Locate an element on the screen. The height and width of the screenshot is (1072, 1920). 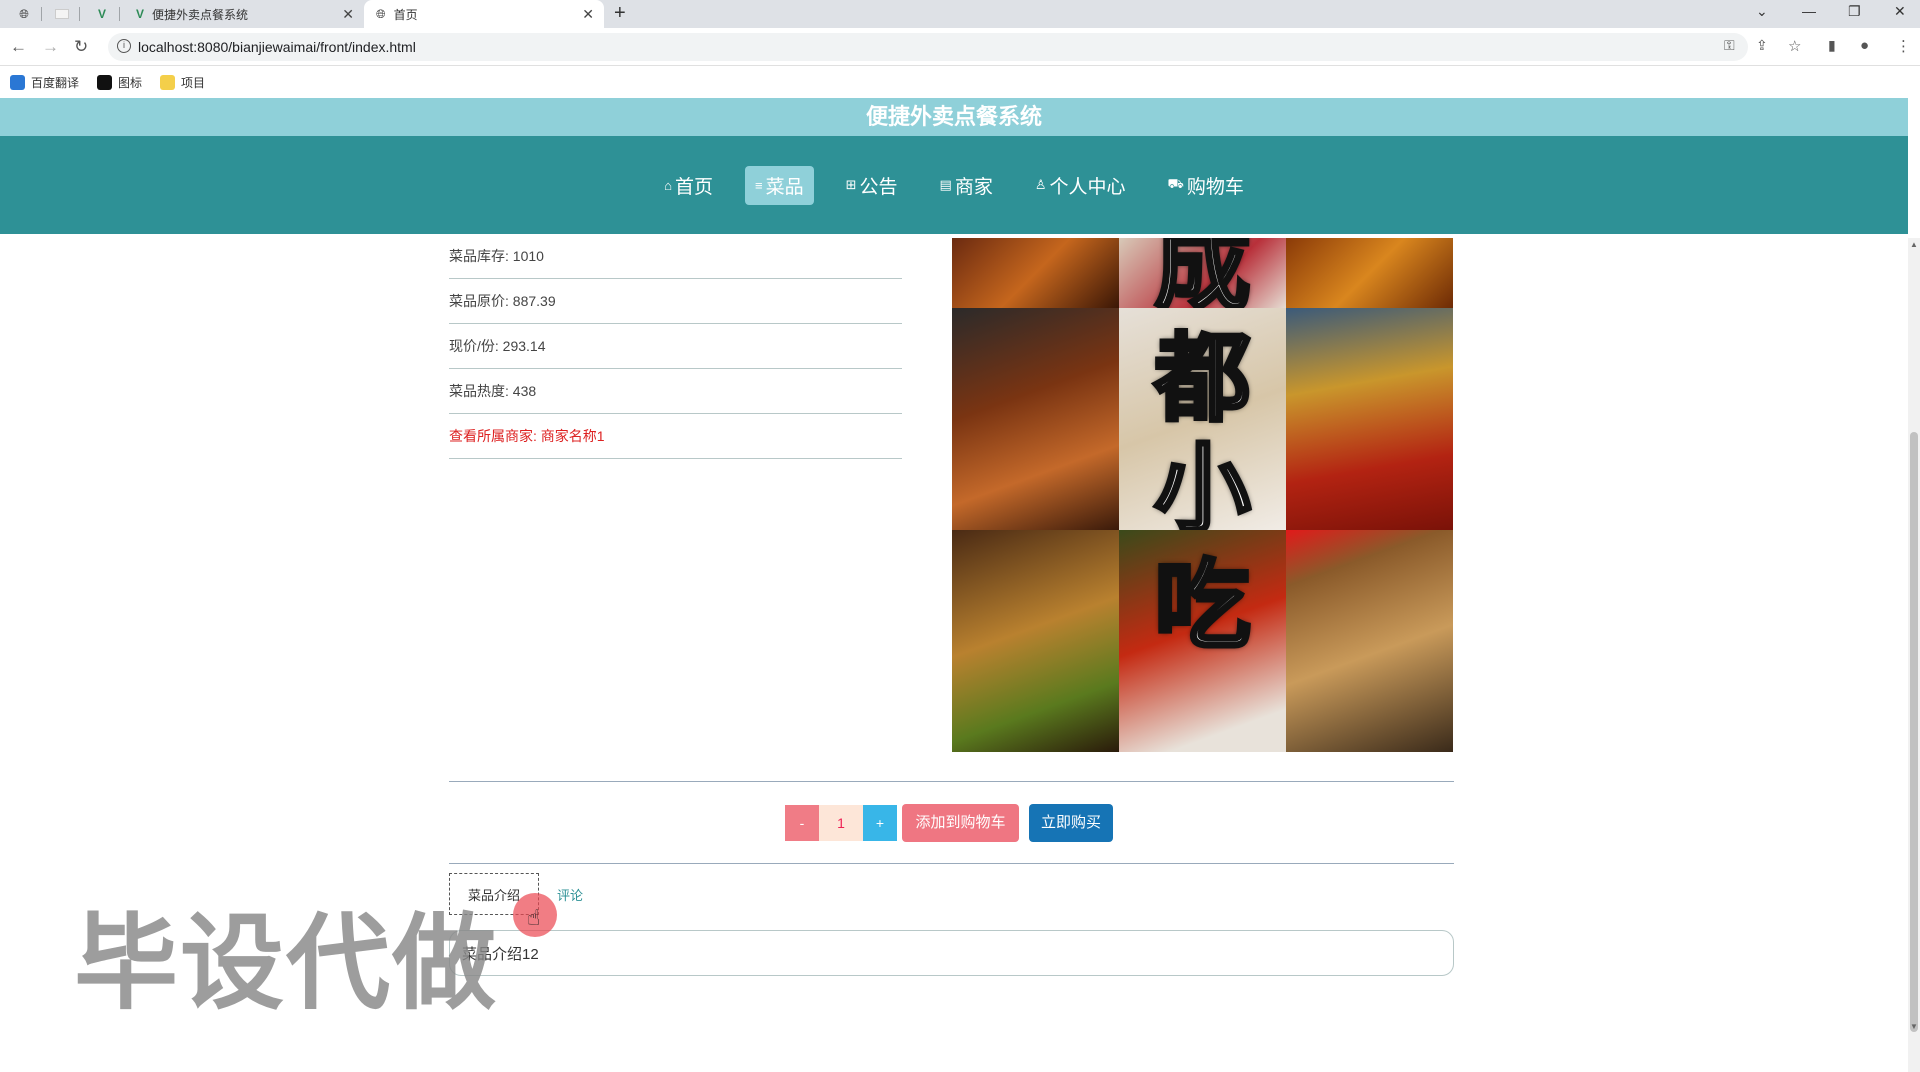
scrollbar-thumb is located at coordinates (1914, 732).